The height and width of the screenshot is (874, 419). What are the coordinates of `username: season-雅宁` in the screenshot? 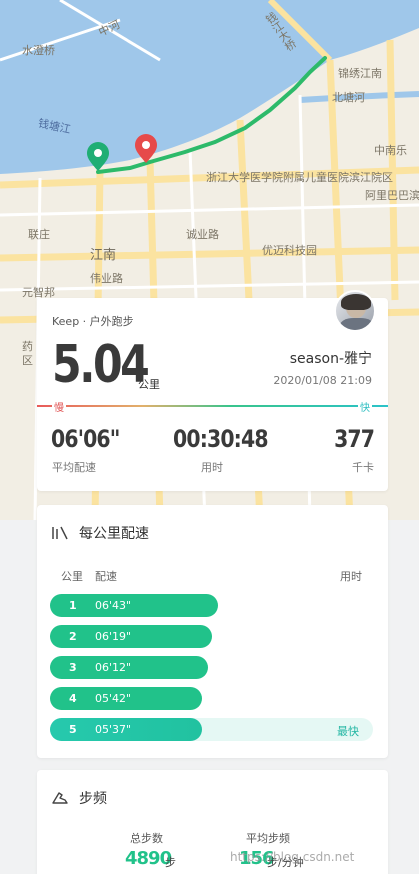 It's located at (330, 359).